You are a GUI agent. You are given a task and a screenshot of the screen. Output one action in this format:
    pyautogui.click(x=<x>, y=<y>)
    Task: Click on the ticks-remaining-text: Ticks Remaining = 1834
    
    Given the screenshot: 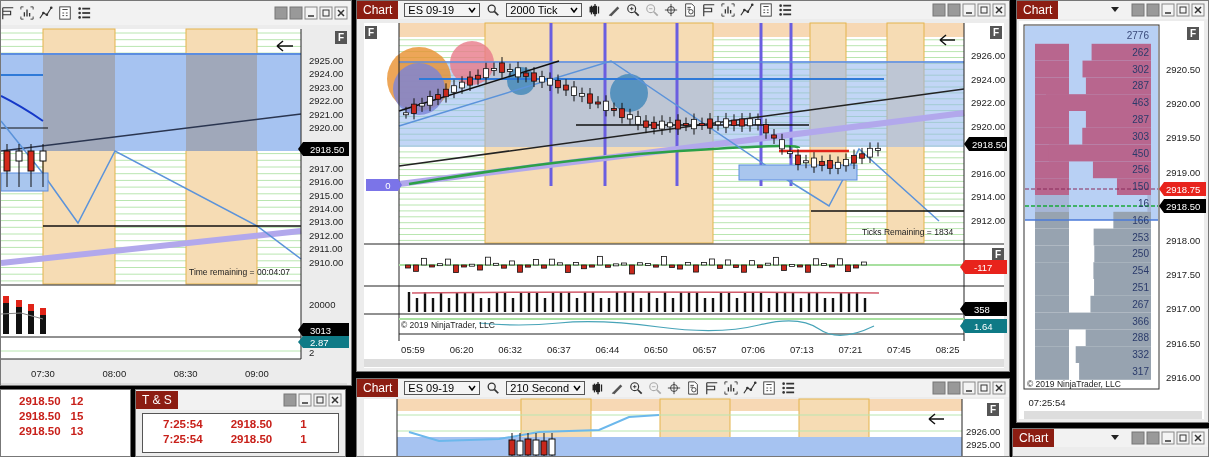 What is the action you would take?
    pyautogui.click(x=908, y=232)
    